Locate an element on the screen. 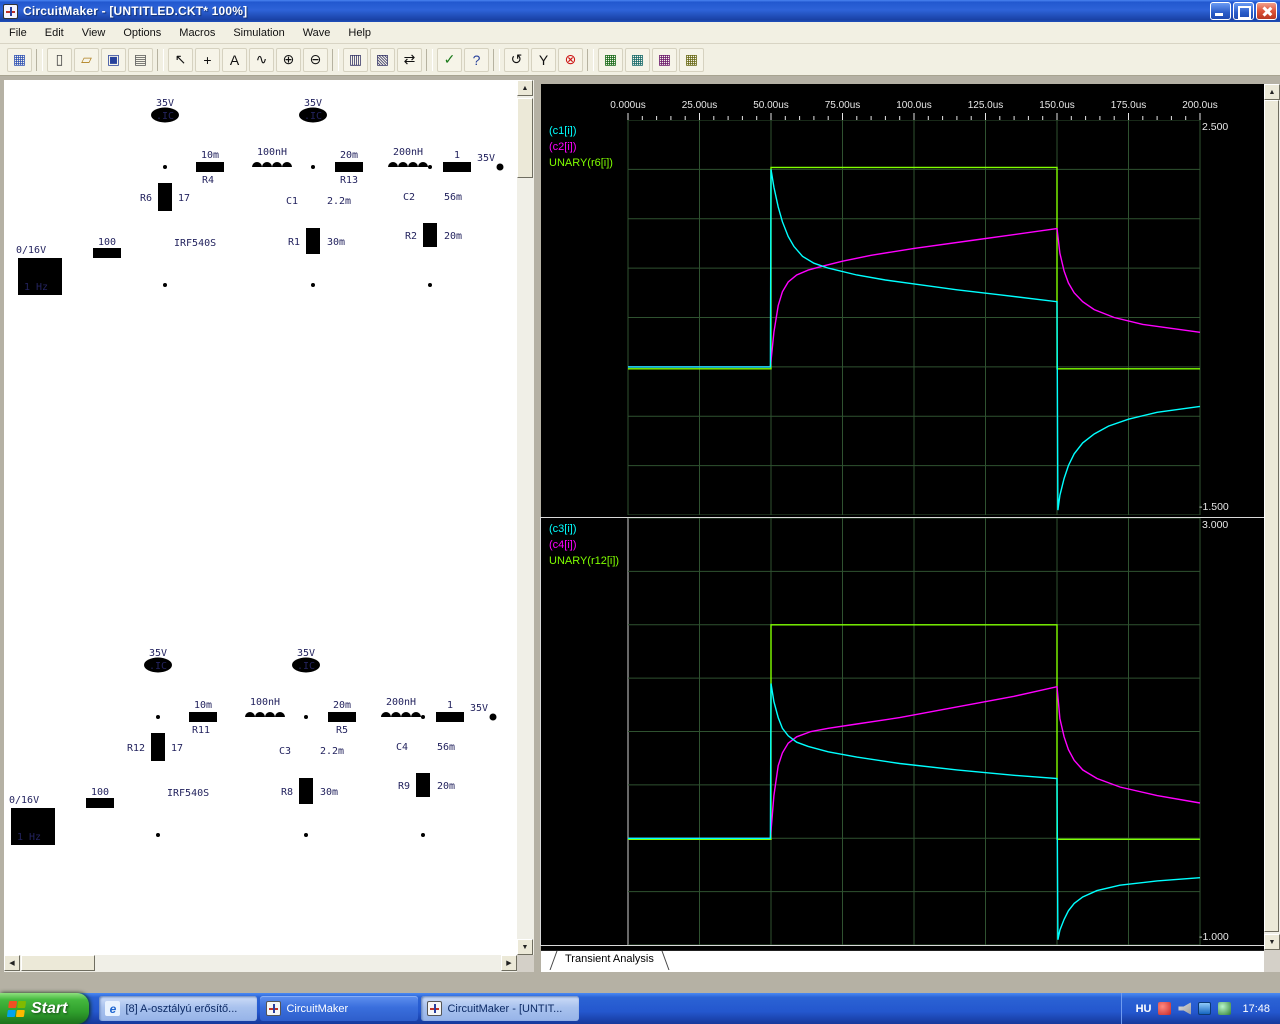  start-button: Start is located at coordinates (45, 1008).